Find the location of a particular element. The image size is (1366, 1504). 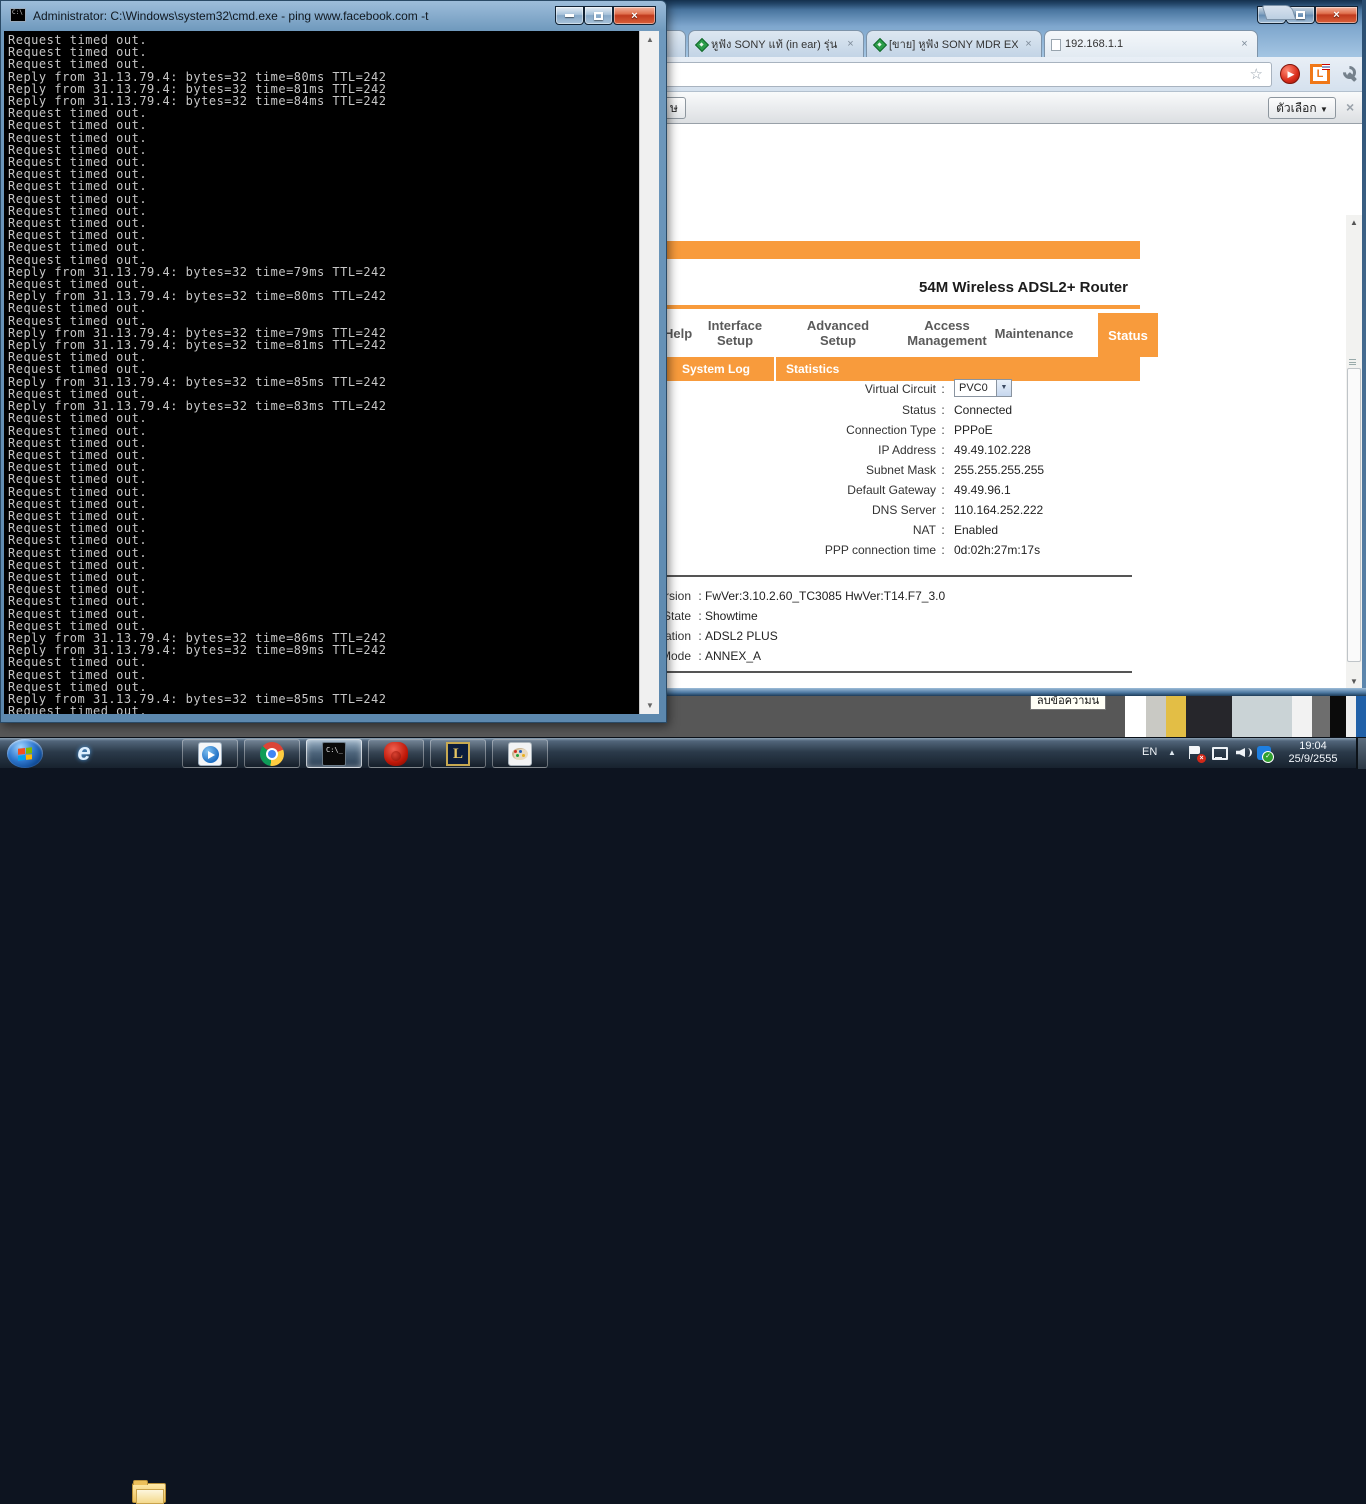

start-button is located at coordinates (25, 753).